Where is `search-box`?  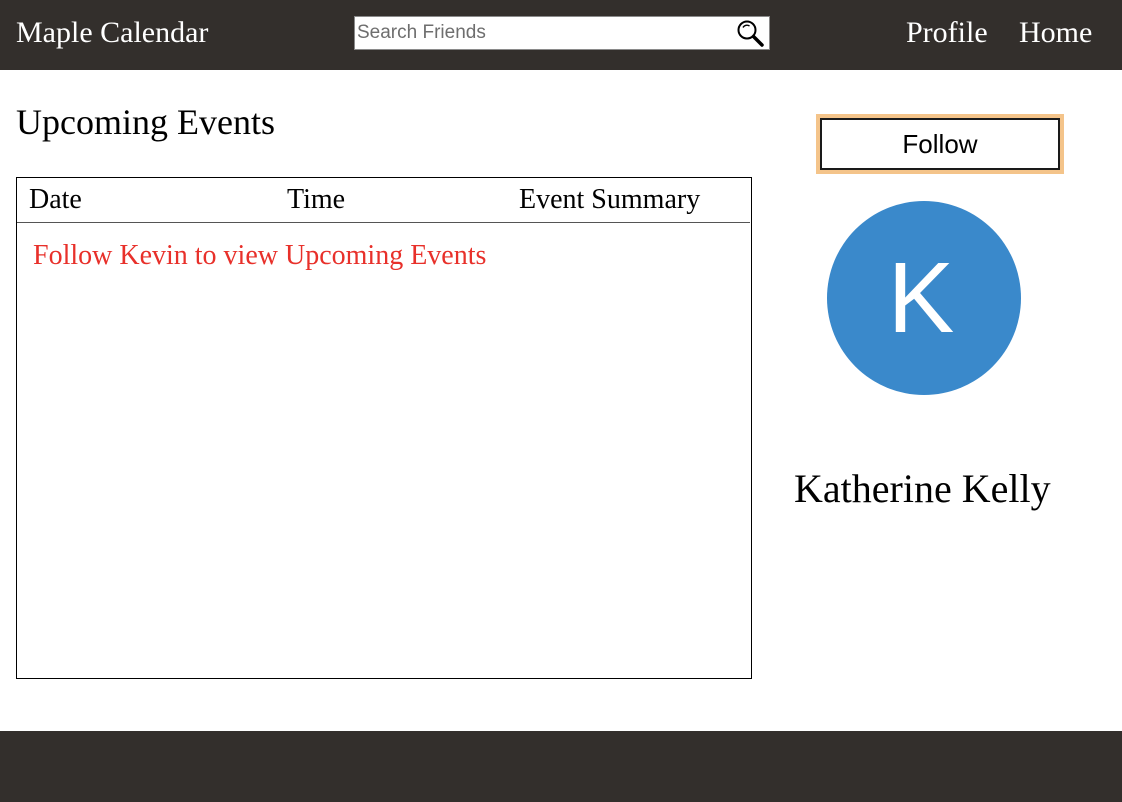
search-box is located at coordinates (562, 33).